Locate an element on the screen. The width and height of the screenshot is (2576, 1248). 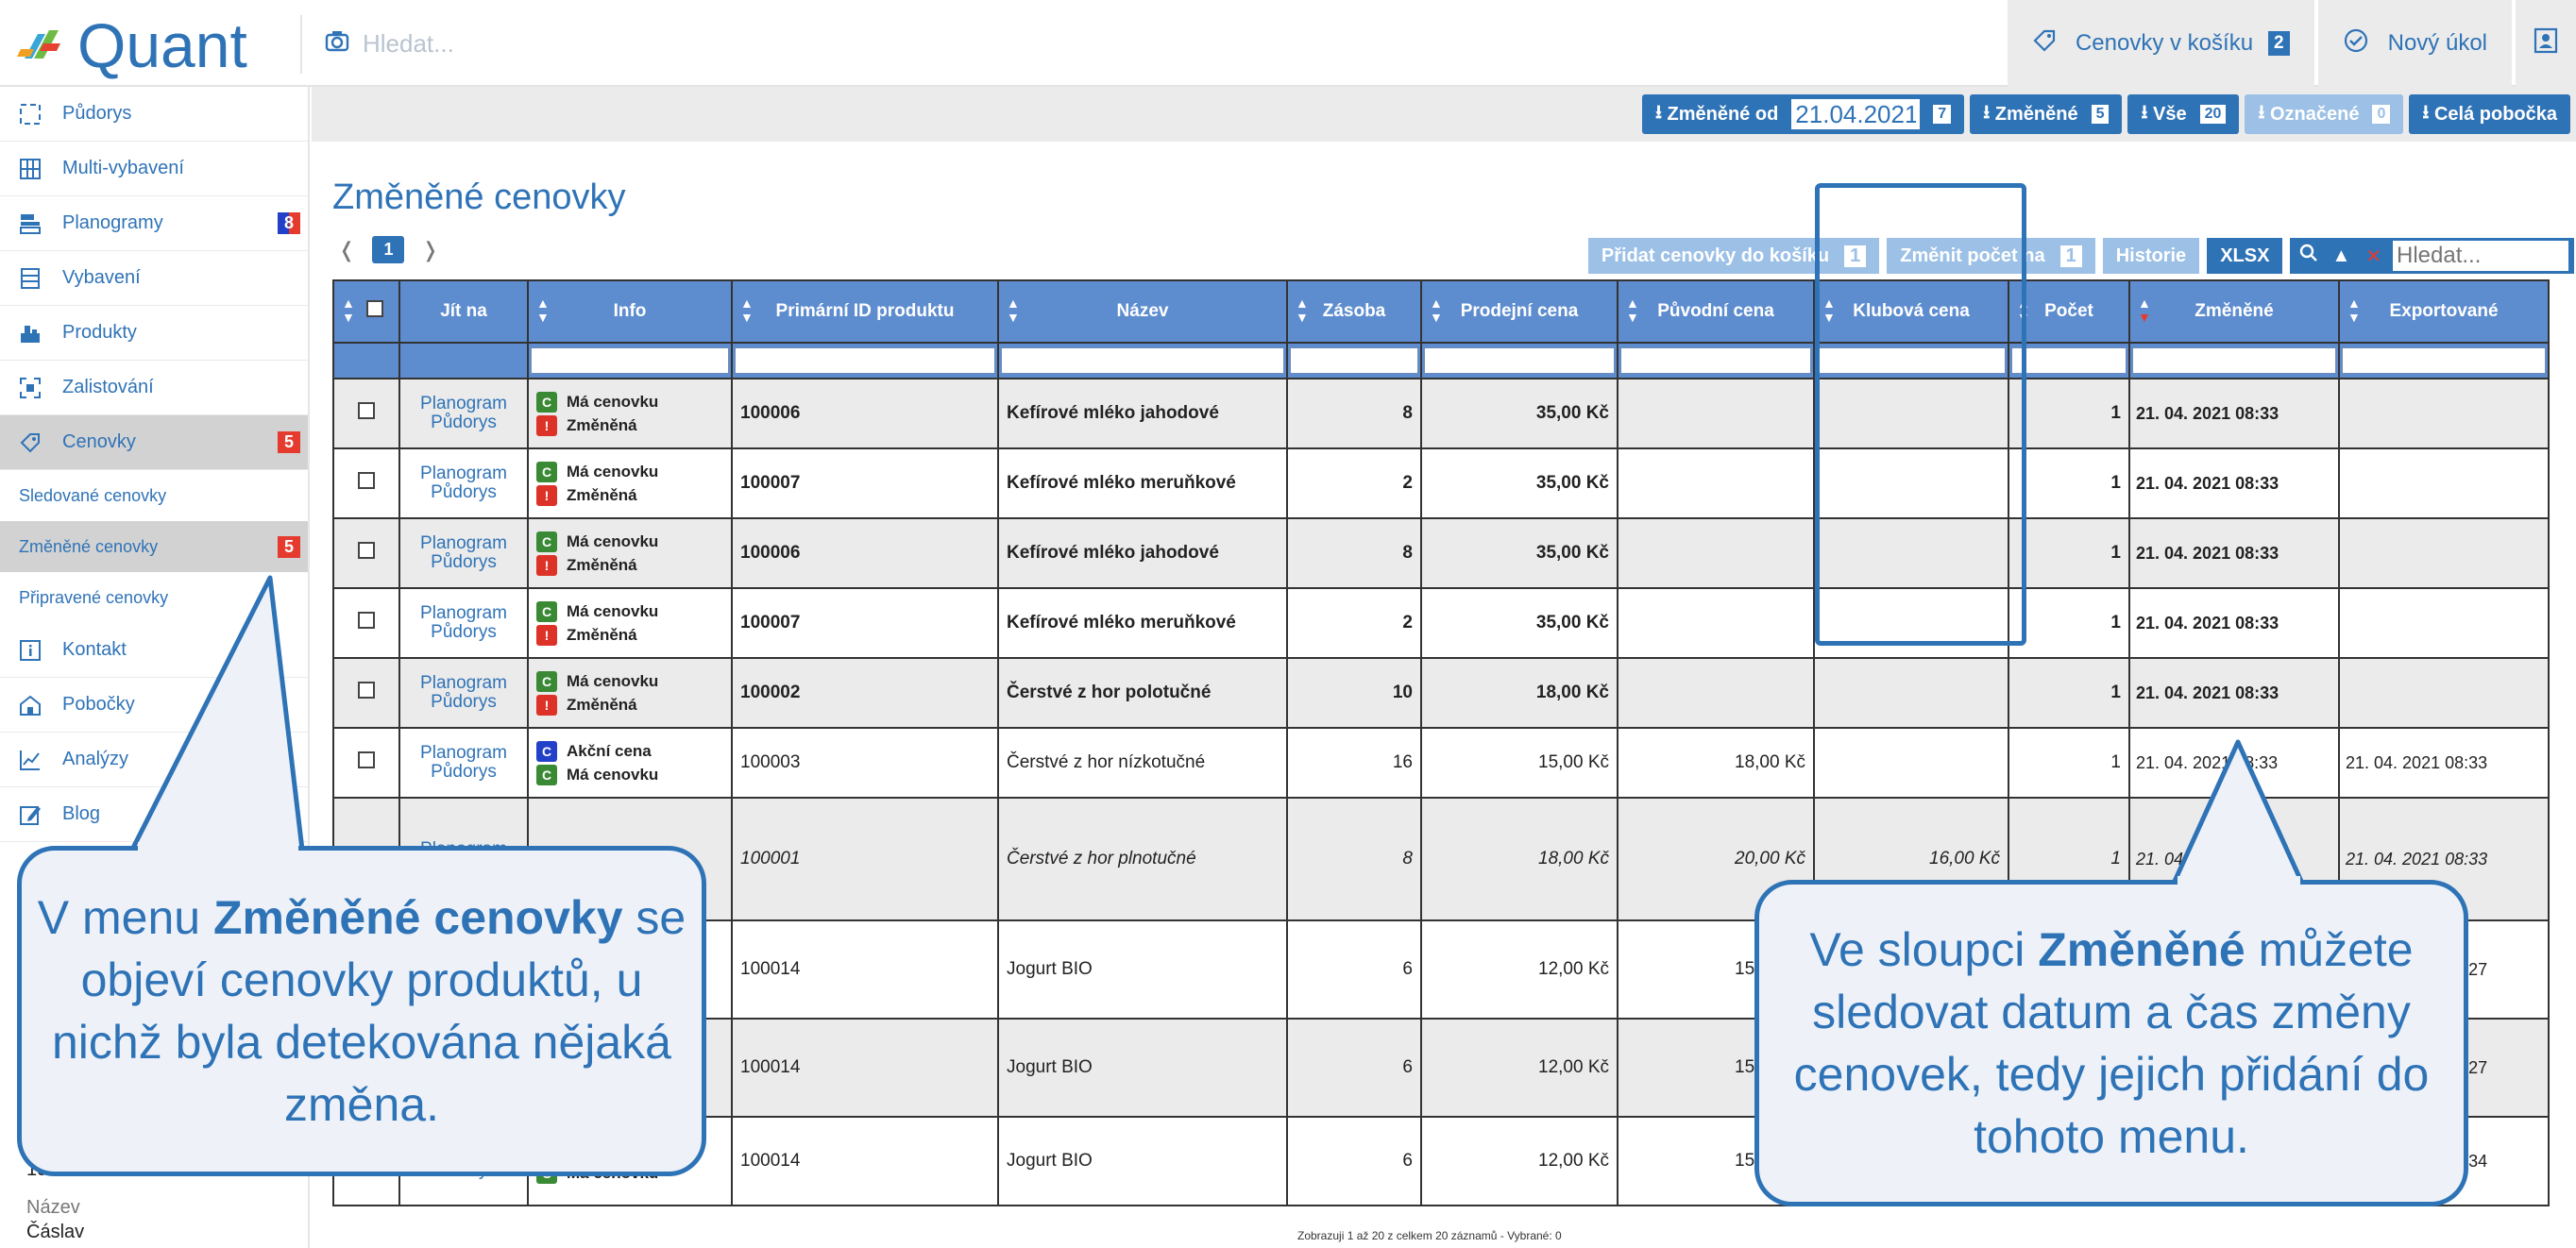
marked-button: ⭳ Označené 0 is located at coordinates (2324, 114).